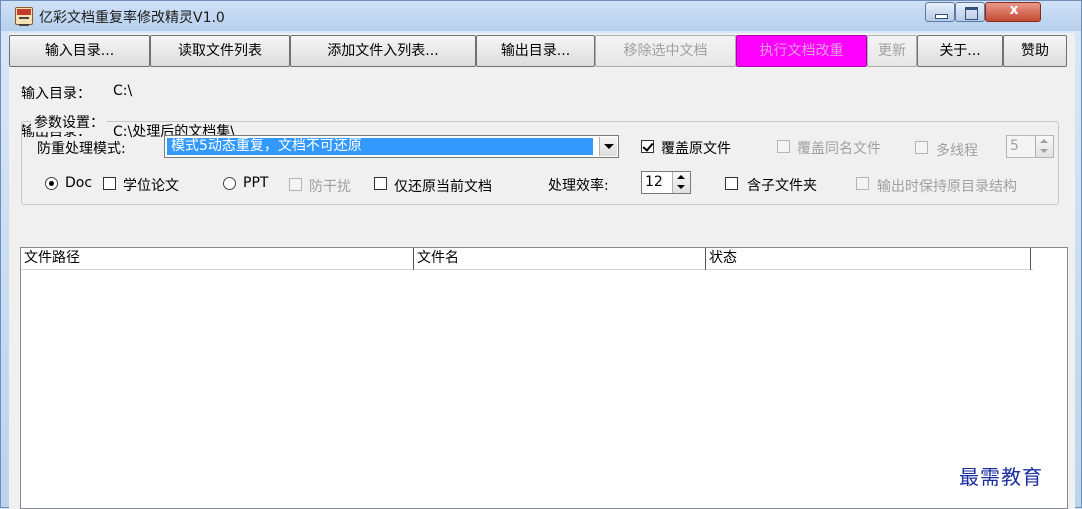 The height and width of the screenshot is (509, 1082). Describe the element at coordinates (892, 51) in the screenshot. I see `update-button: 更新` at that location.